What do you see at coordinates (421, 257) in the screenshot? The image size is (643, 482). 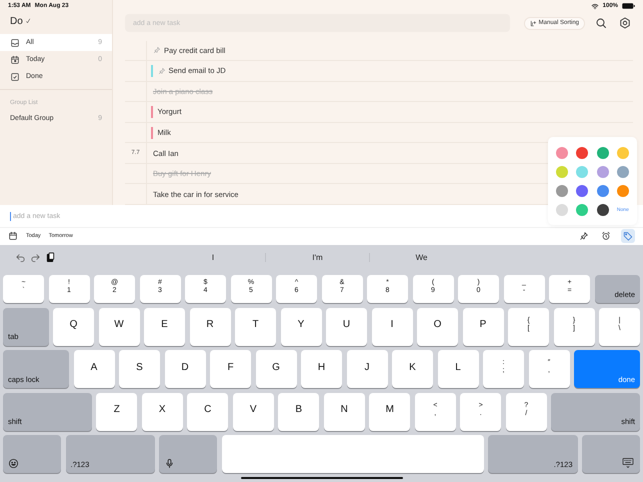 I see `suggestion: We` at bounding box center [421, 257].